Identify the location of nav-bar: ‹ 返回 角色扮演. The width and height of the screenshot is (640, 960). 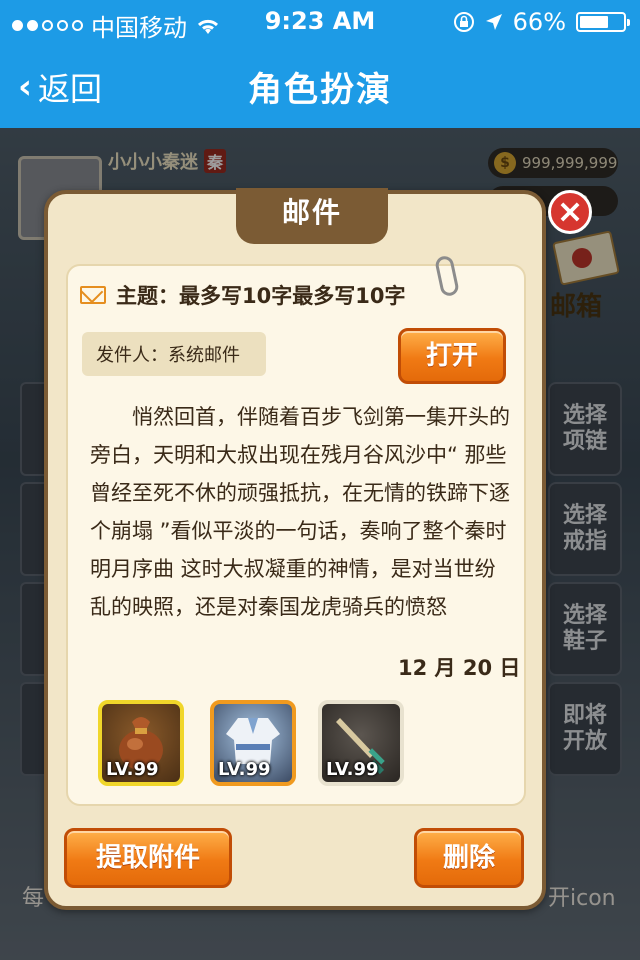
(320, 84).